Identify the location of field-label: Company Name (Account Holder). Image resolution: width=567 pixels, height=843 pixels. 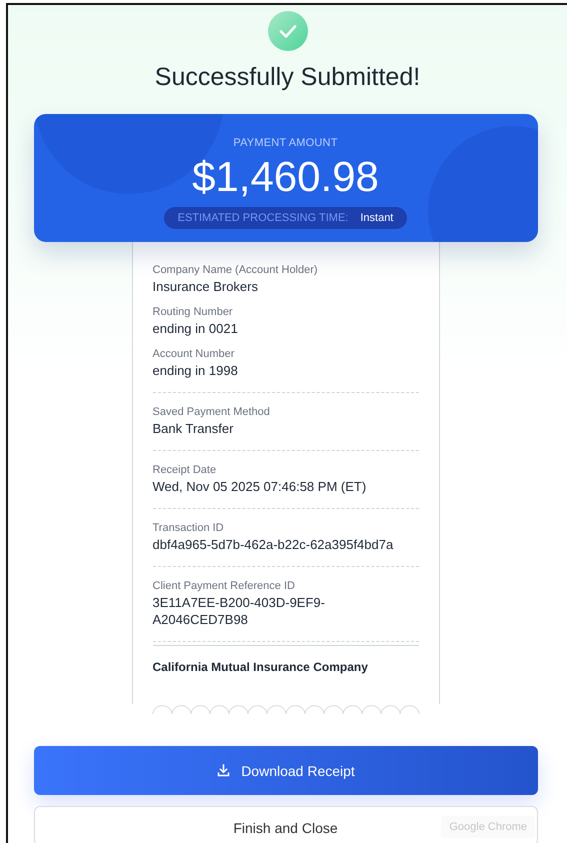
(235, 270).